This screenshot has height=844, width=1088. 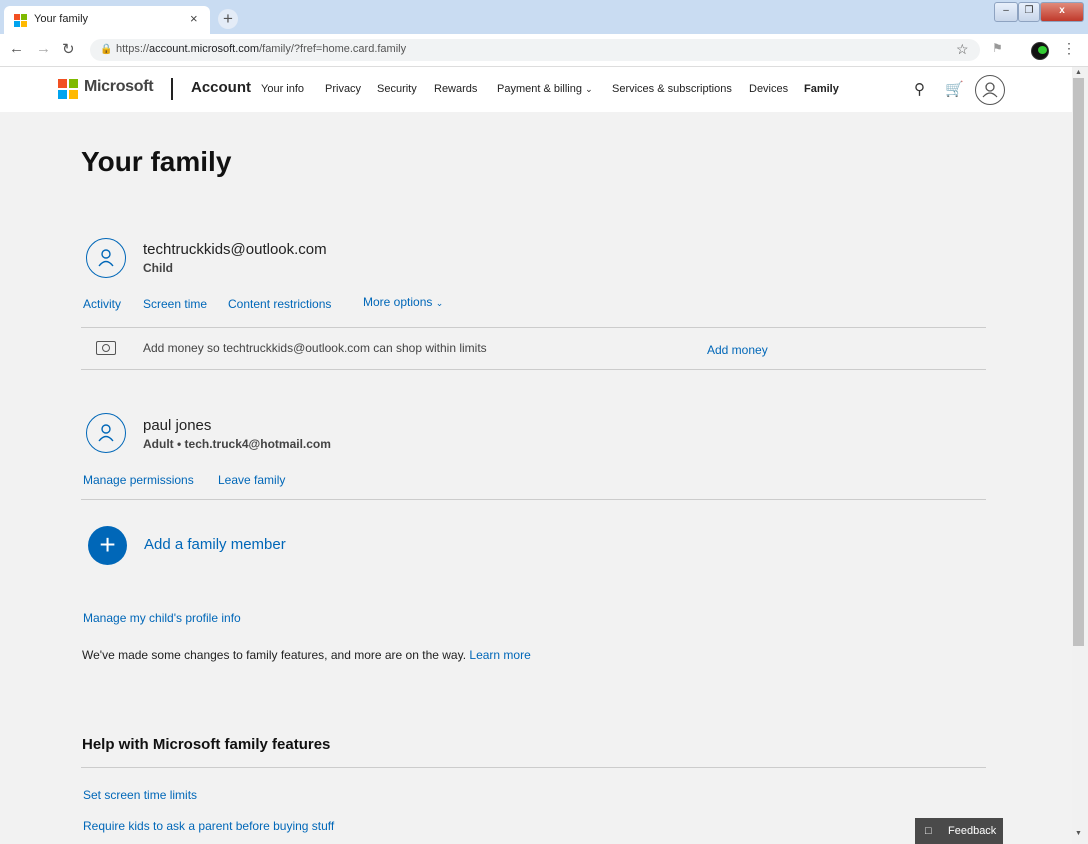 What do you see at coordinates (821, 89) in the screenshot?
I see `nav-family: Family` at bounding box center [821, 89].